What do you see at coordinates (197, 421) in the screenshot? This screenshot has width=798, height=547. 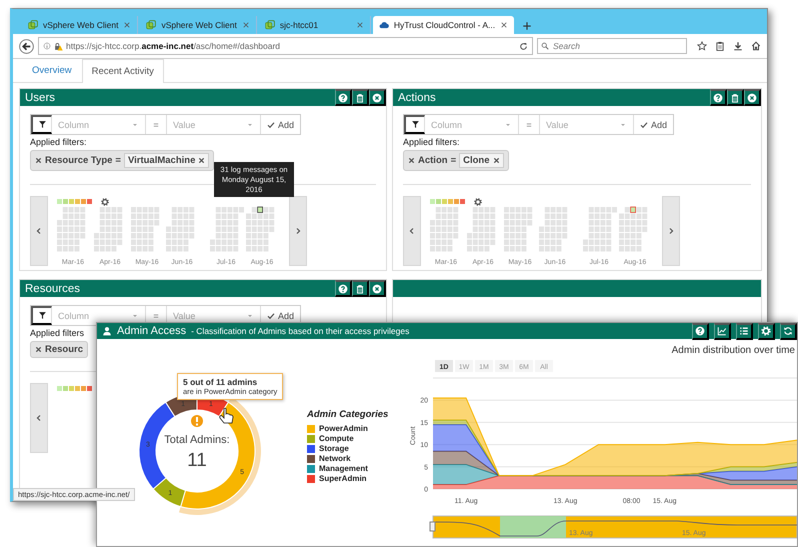 I see `warning-icon` at bounding box center [197, 421].